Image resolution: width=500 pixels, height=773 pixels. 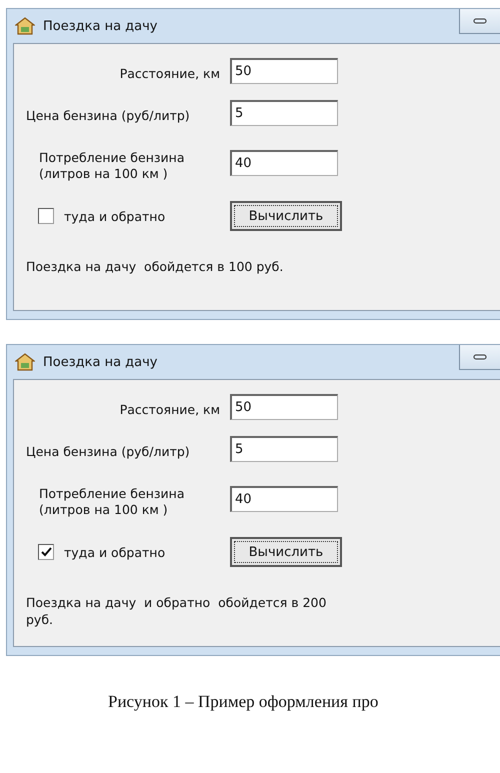 What do you see at coordinates (154, 267) in the screenshot?
I see `result-text: Поездка на дачу обойдется в 100 руб.` at bounding box center [154, 267].